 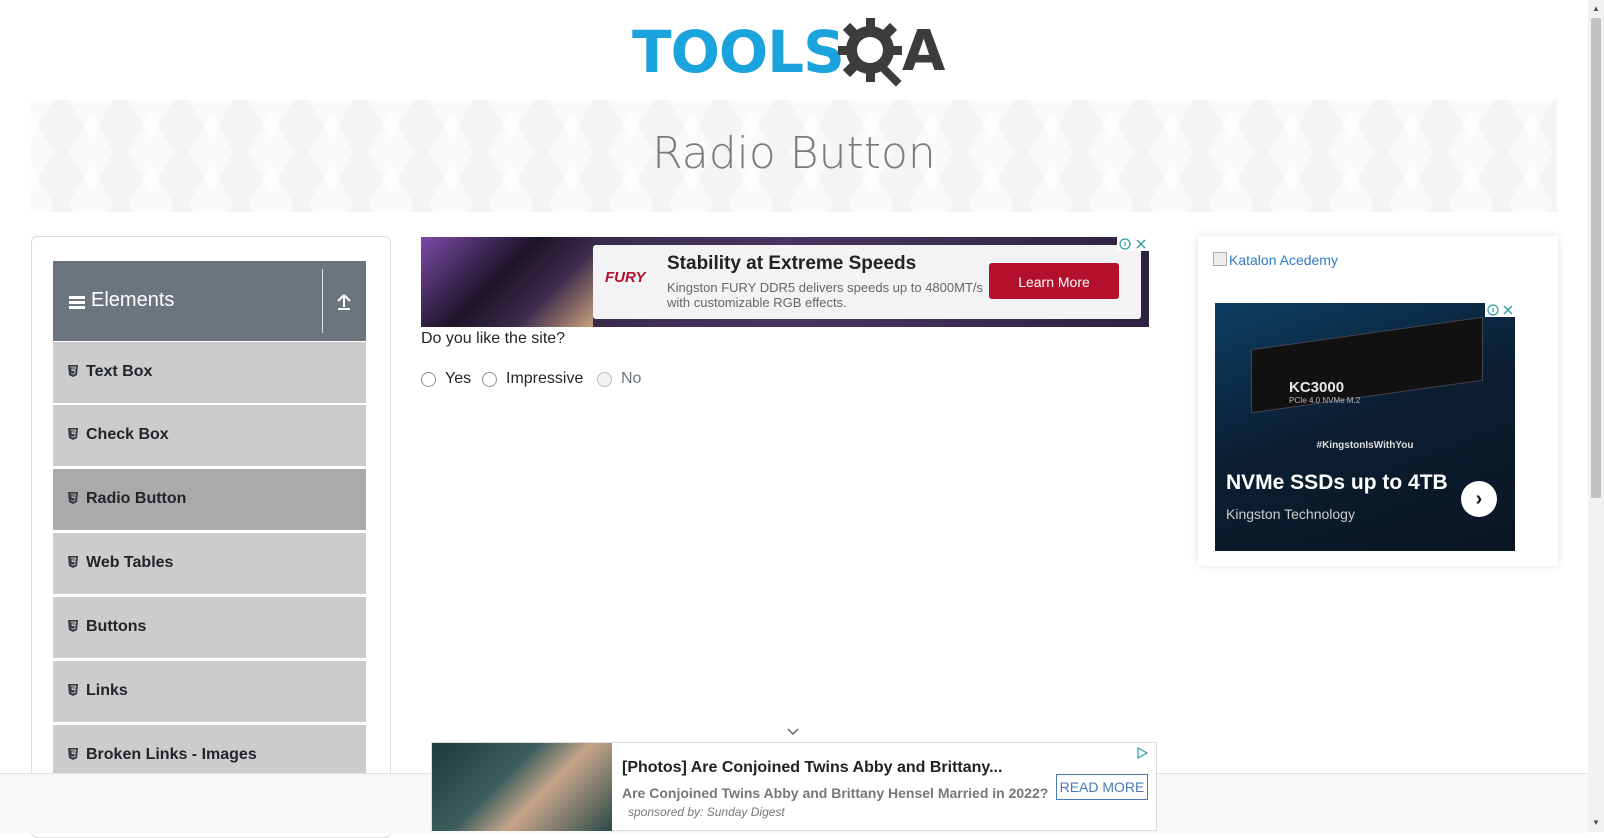 I want to click on learn-more-button: Learn More, so click(x=1054, y=281).